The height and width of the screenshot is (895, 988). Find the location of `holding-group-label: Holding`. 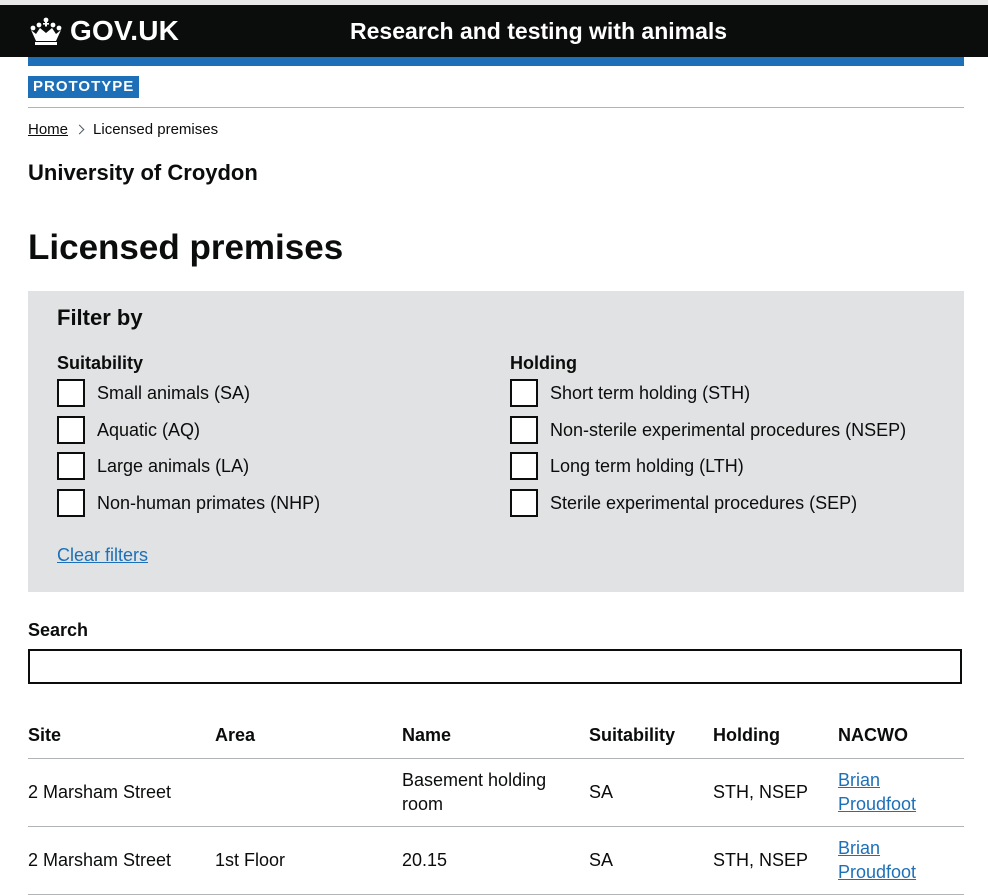

holding-group-label: Holding is located at coordinates (543, 363).